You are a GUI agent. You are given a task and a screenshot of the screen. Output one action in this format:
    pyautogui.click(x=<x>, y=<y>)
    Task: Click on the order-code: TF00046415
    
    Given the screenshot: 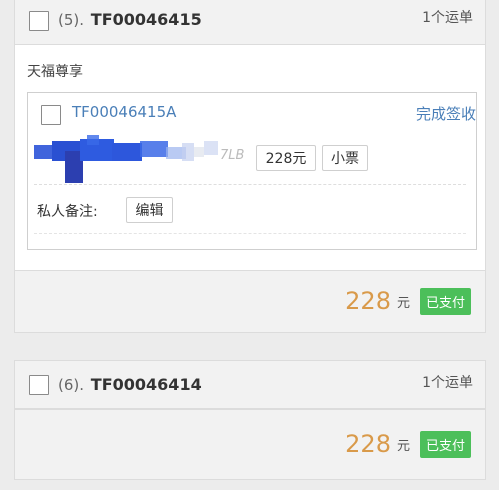 What is the action you would take?
    pyautogui.click(x=146, y=19)
    